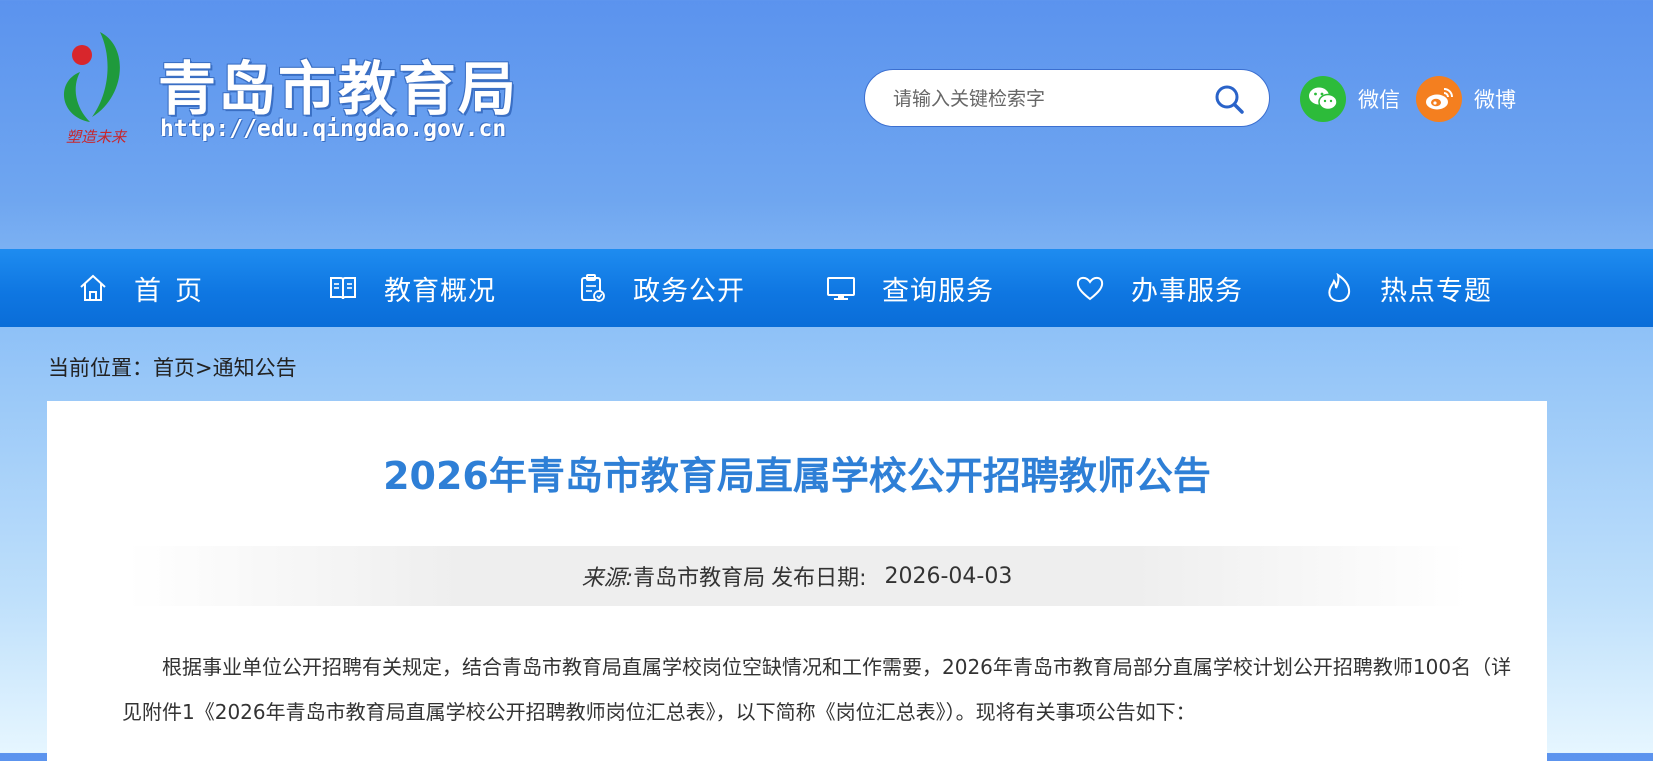 The image size is (1653, 761). I want to click on article-title: 2026年青岛市教育局直属学校公开招聘教师公告, so click(797, 476).